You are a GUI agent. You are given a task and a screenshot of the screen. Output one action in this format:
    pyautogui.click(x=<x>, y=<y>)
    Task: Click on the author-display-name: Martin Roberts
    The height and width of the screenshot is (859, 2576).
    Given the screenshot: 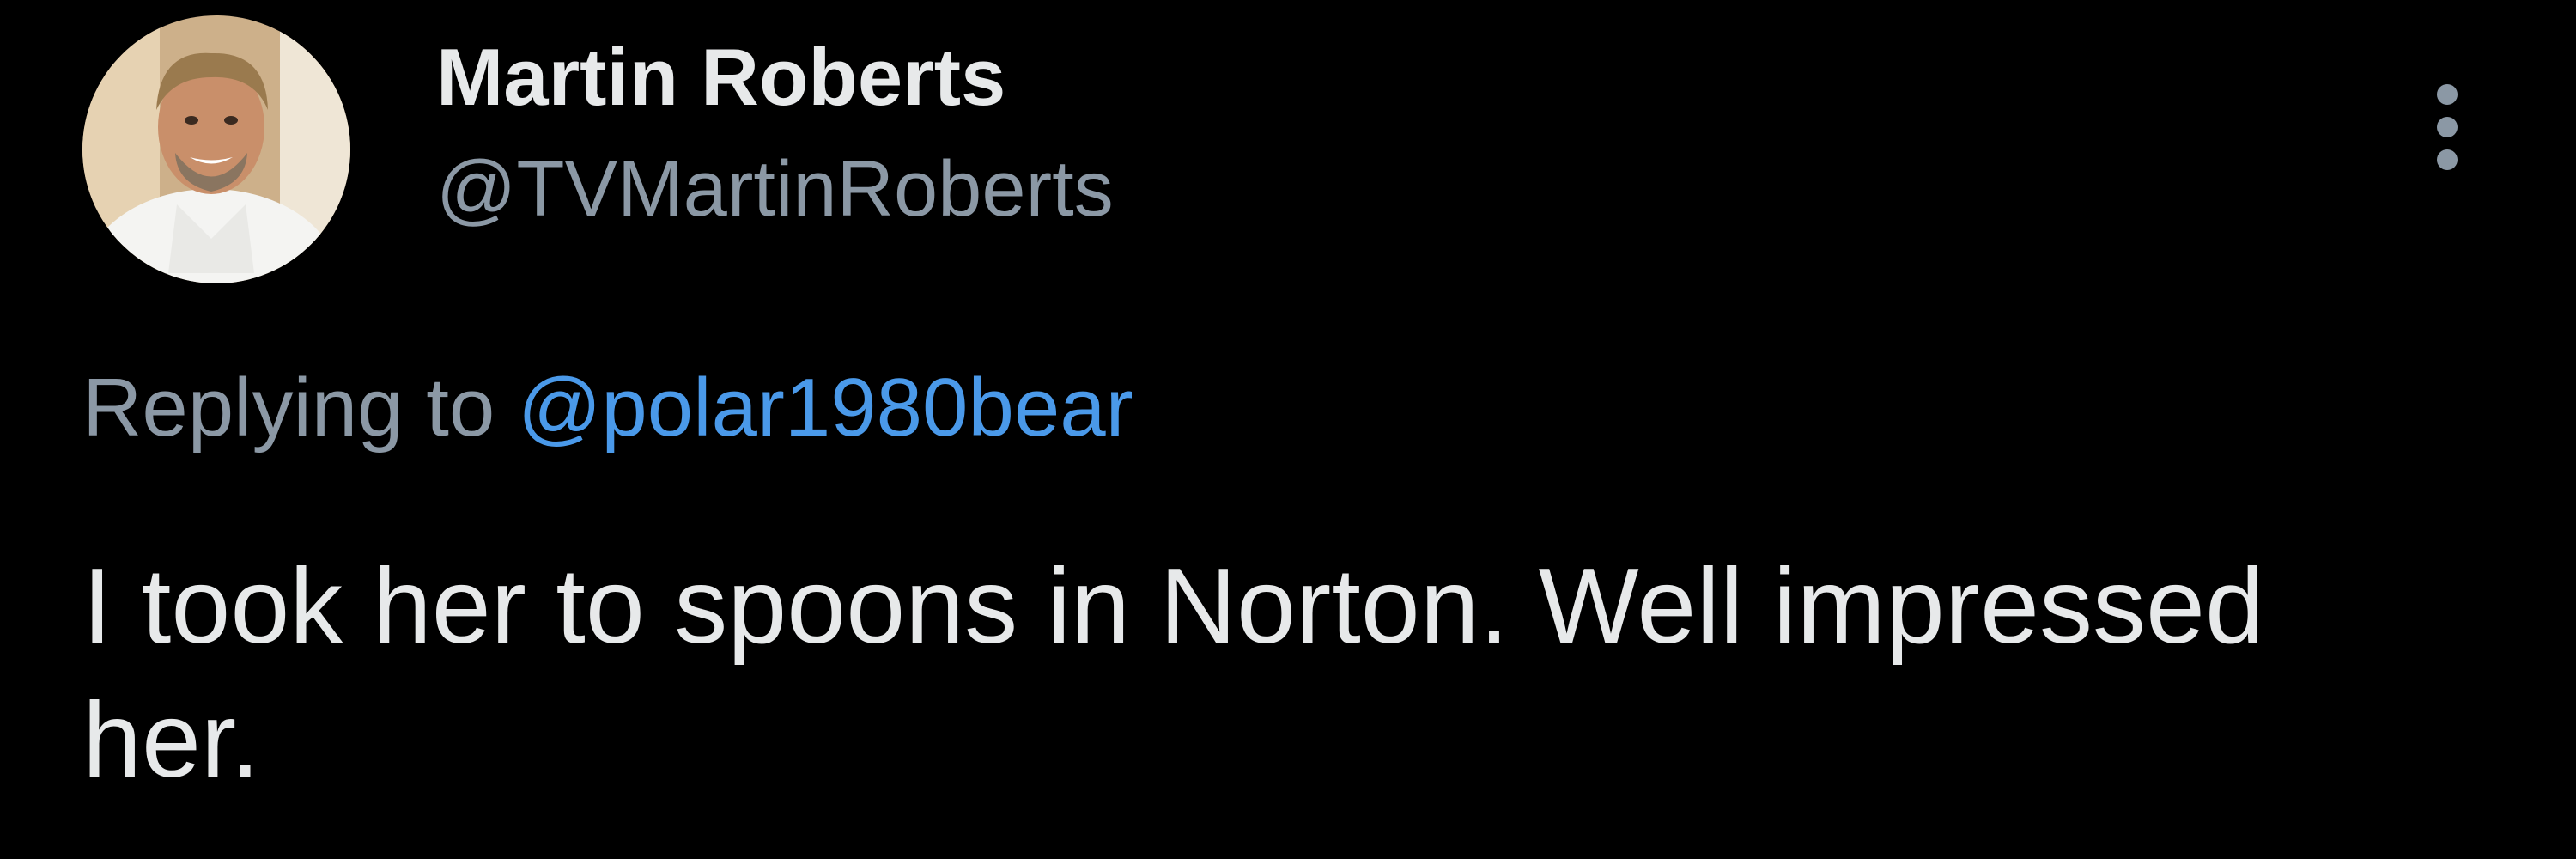 What is the action you would take?
    pyautogui.click(x=720, y=78)
    